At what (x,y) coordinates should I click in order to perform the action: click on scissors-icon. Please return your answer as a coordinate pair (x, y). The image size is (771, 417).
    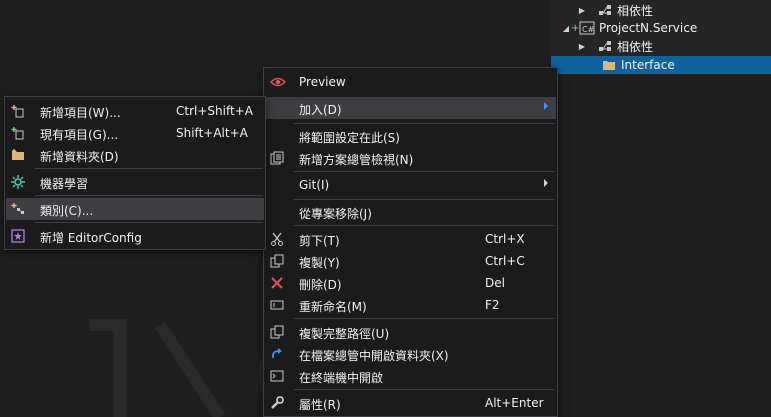
    Looking at the image, I should click on (277, 239).